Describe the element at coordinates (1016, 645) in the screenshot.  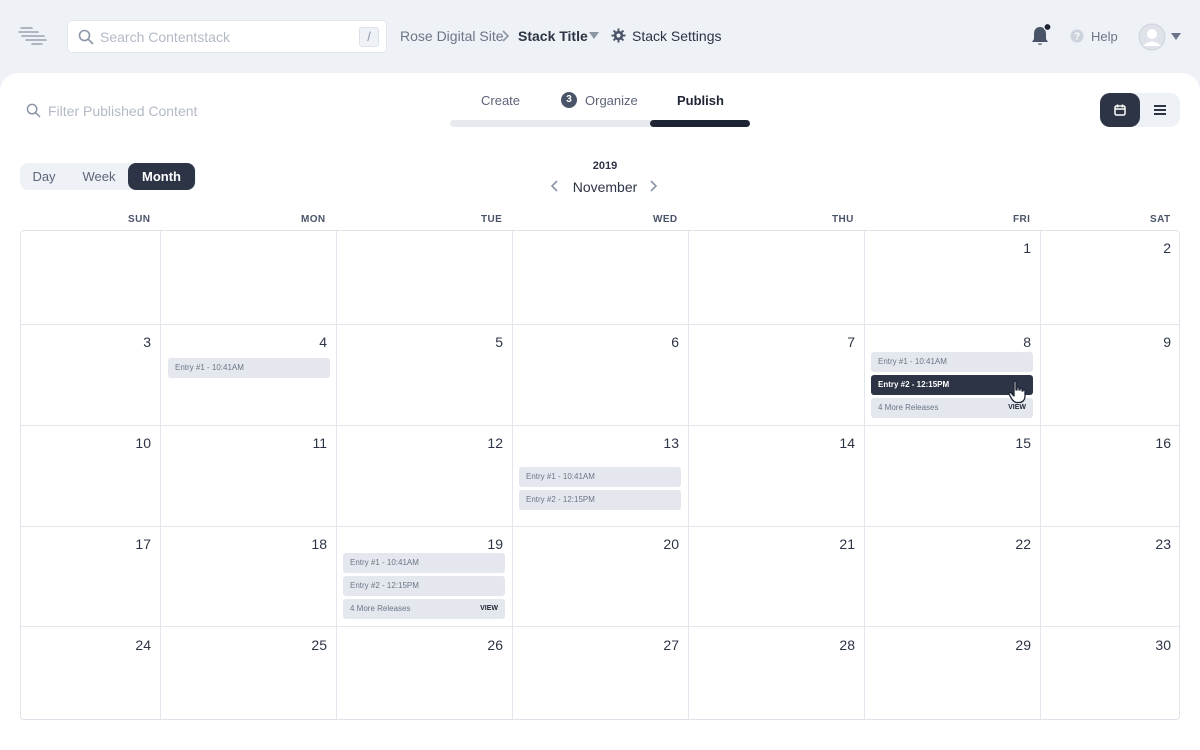
I see `day-number: 29` at that location.